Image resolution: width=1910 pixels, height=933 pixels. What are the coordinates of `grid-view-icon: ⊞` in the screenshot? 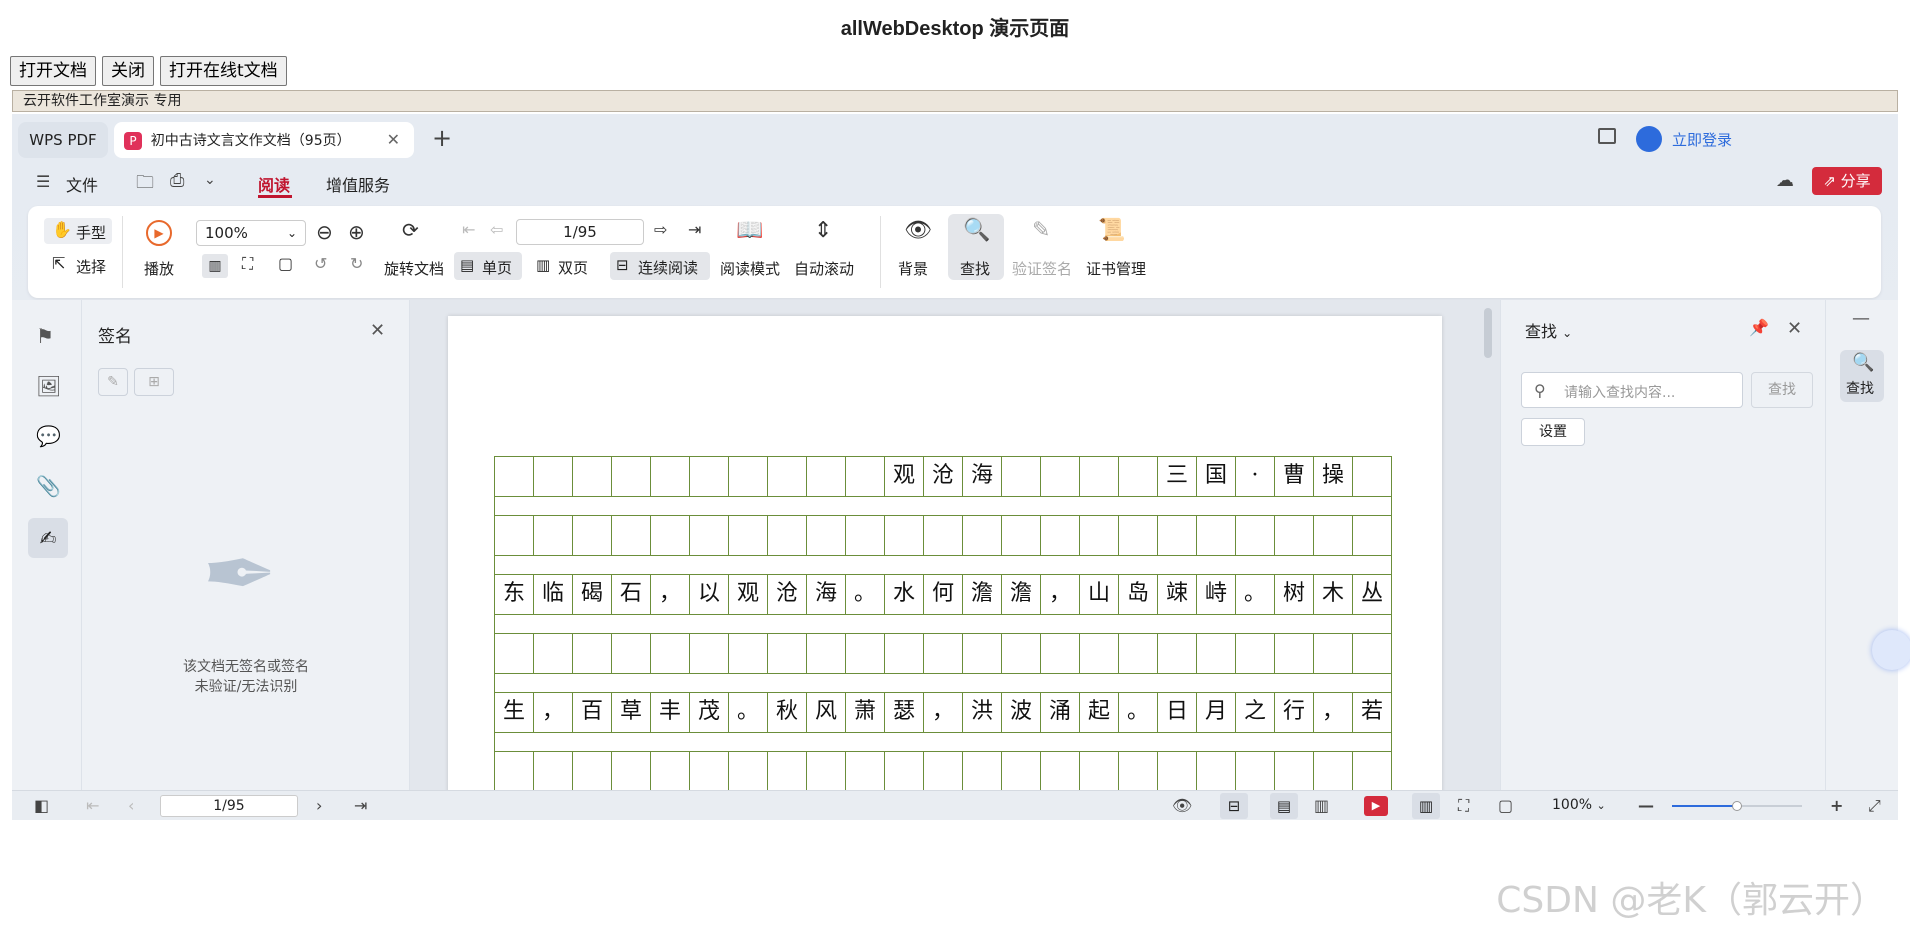 It's located at (154, 382).